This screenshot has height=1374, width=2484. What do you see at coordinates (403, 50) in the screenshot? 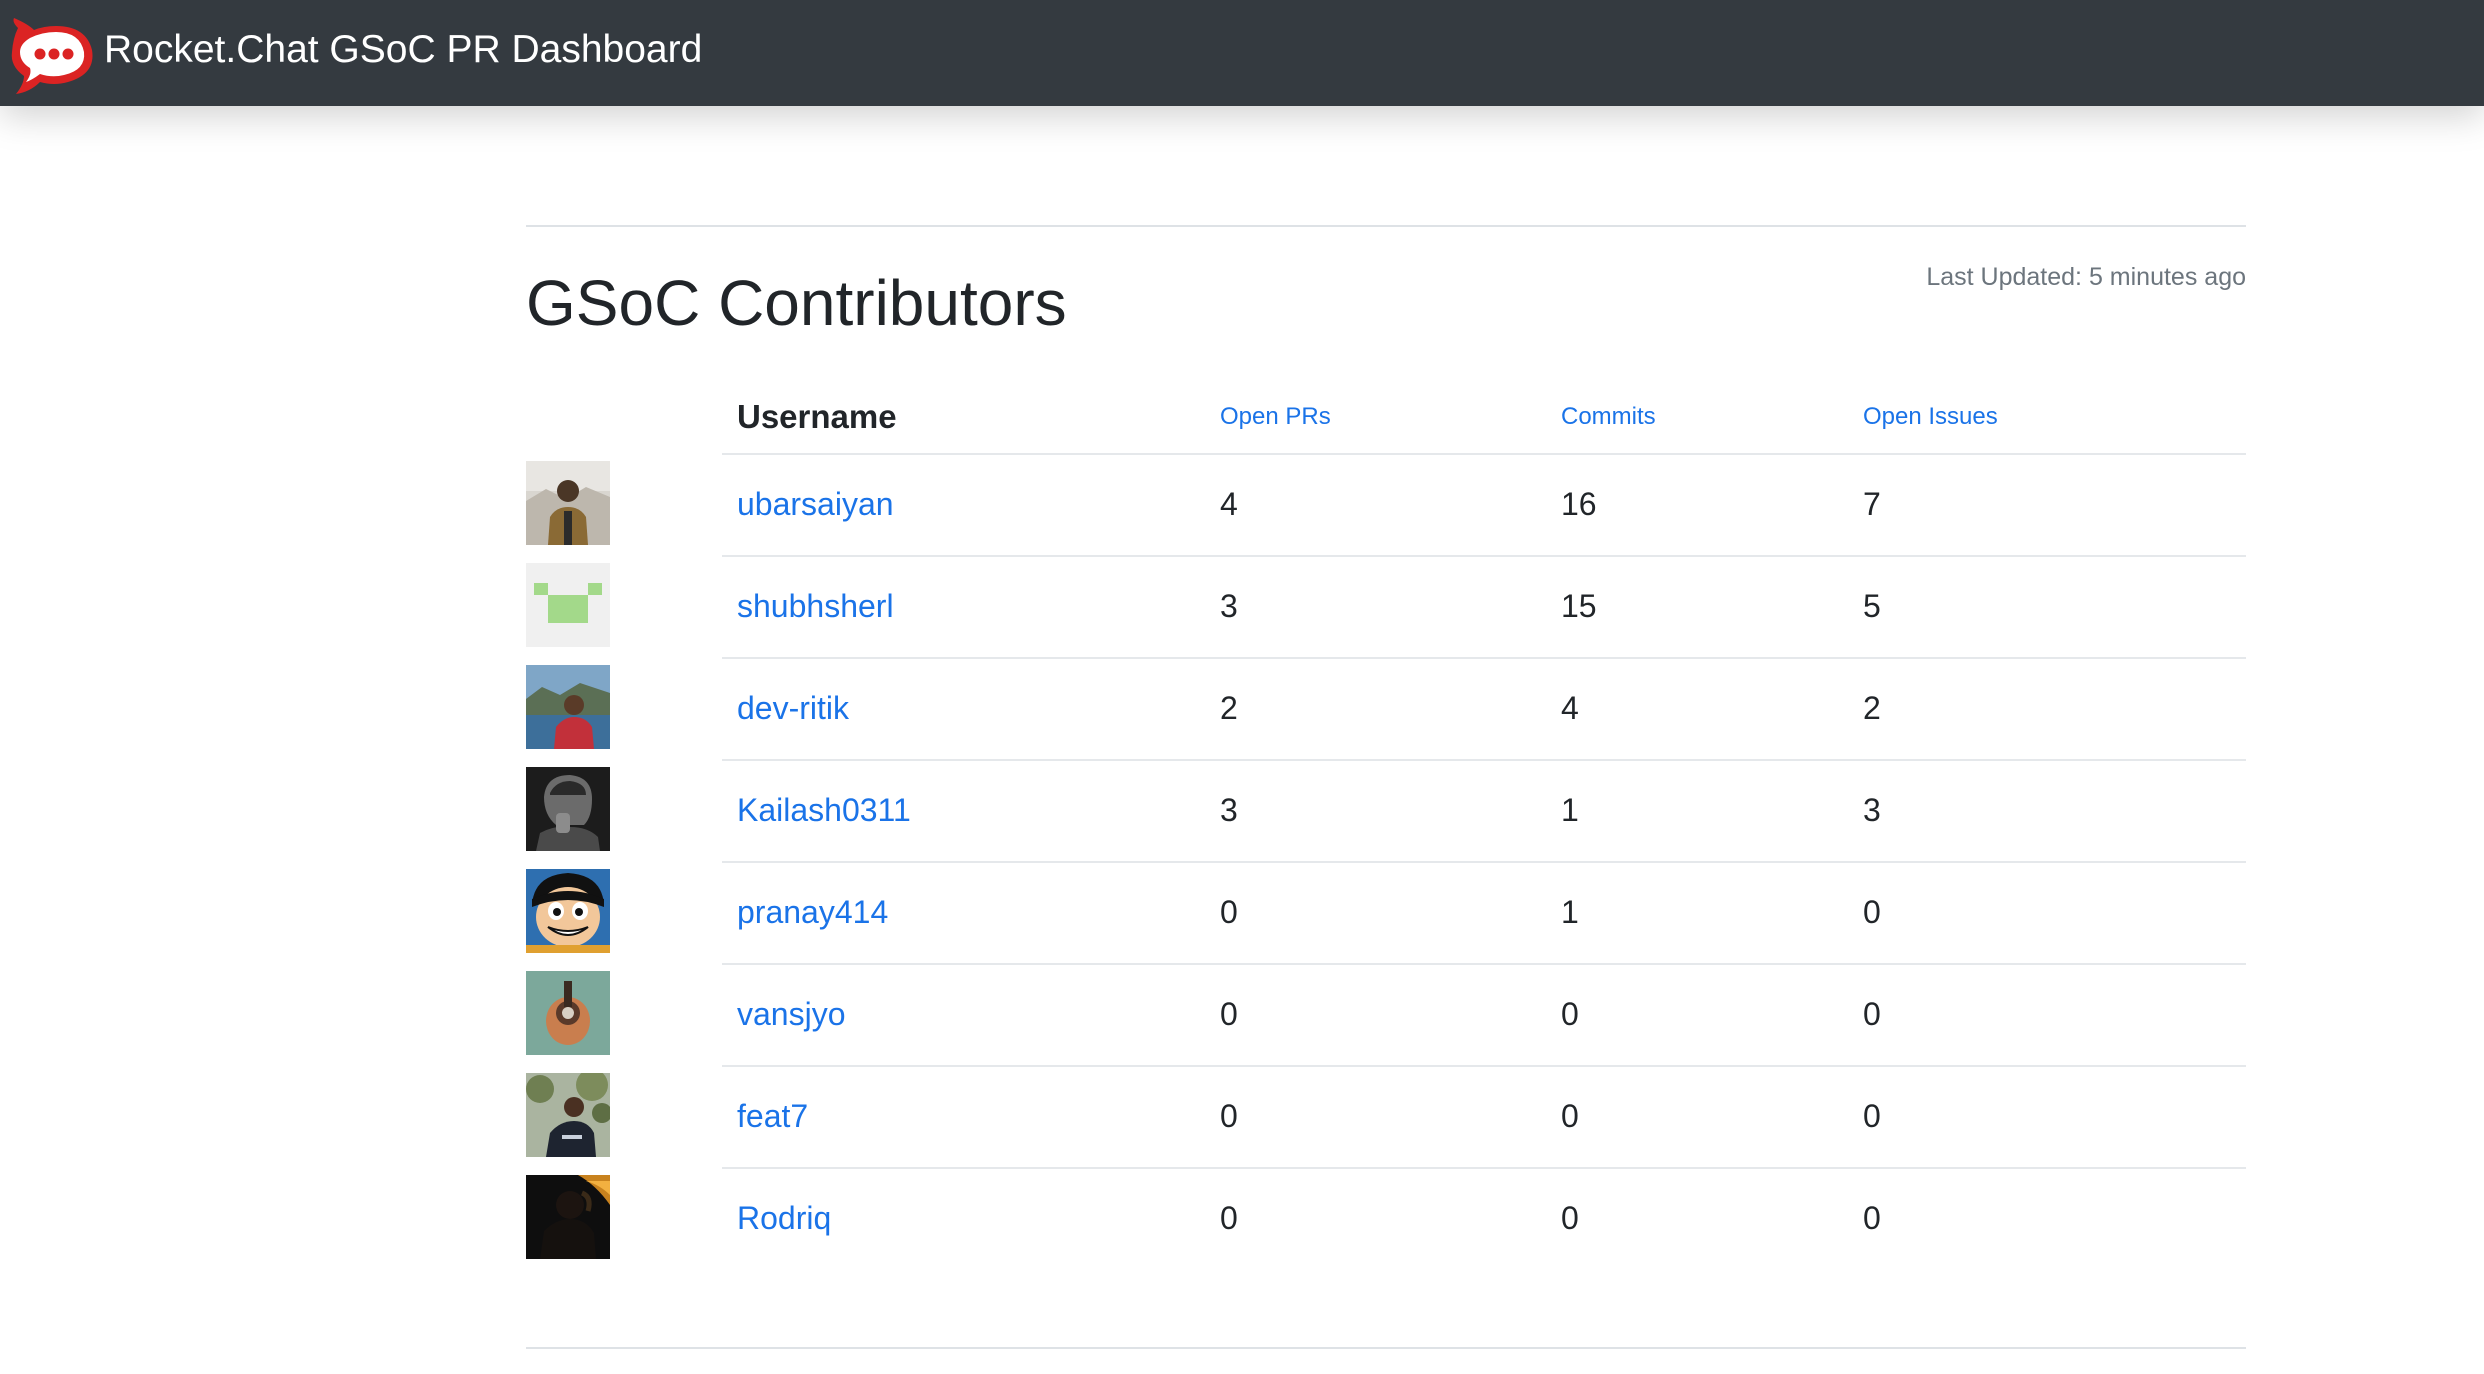
I see `navbar-title: Rocket.Chat GSoC PR Dashboard` at bounding box center [403, 50].